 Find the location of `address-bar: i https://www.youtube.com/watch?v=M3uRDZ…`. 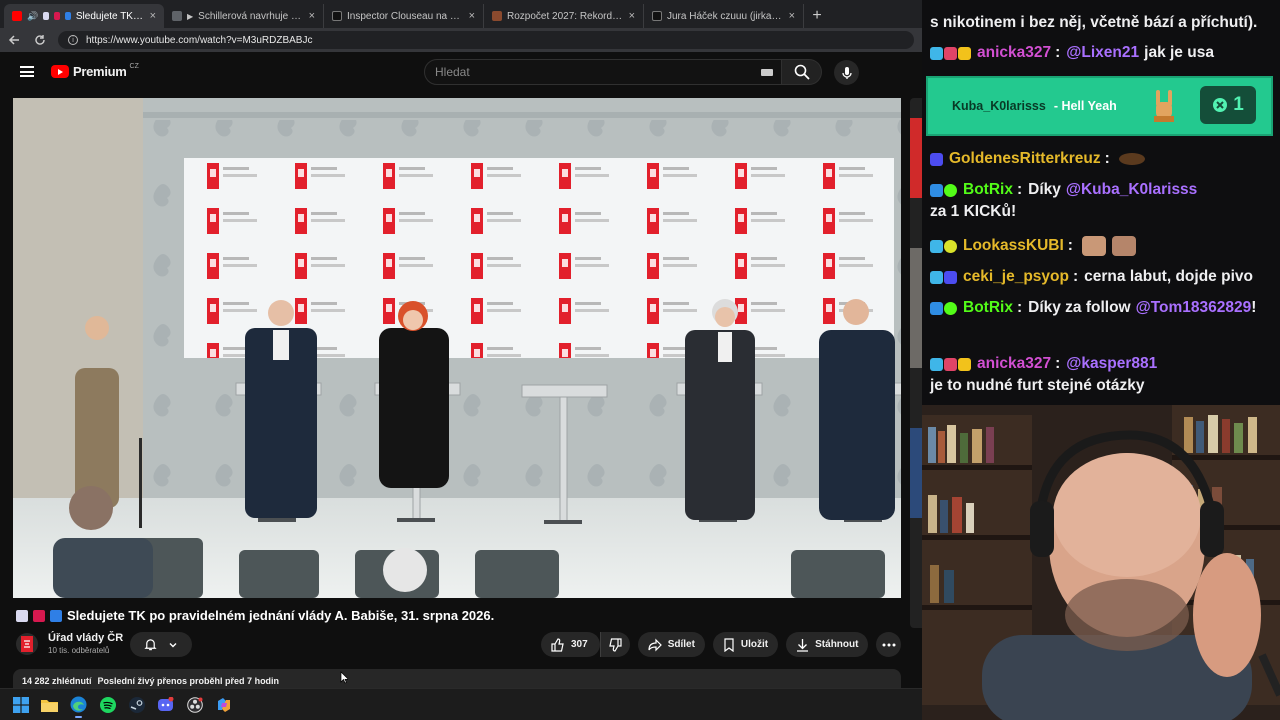

address-bar: i https://www.youtube.com/watch?v=M3uRDZ… is located at coordinates (461, 40).